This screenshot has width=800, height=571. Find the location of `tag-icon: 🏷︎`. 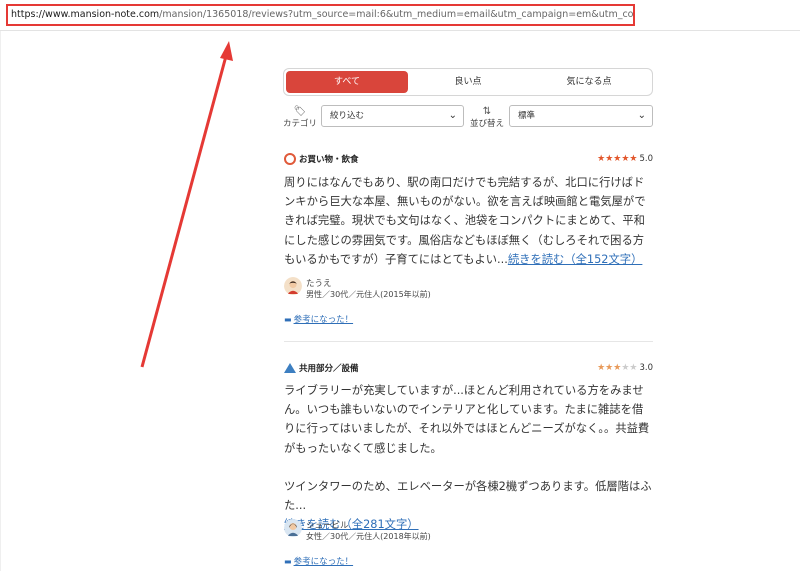

tag-icon: 🏷︎ is located at coordinates (300, 111).